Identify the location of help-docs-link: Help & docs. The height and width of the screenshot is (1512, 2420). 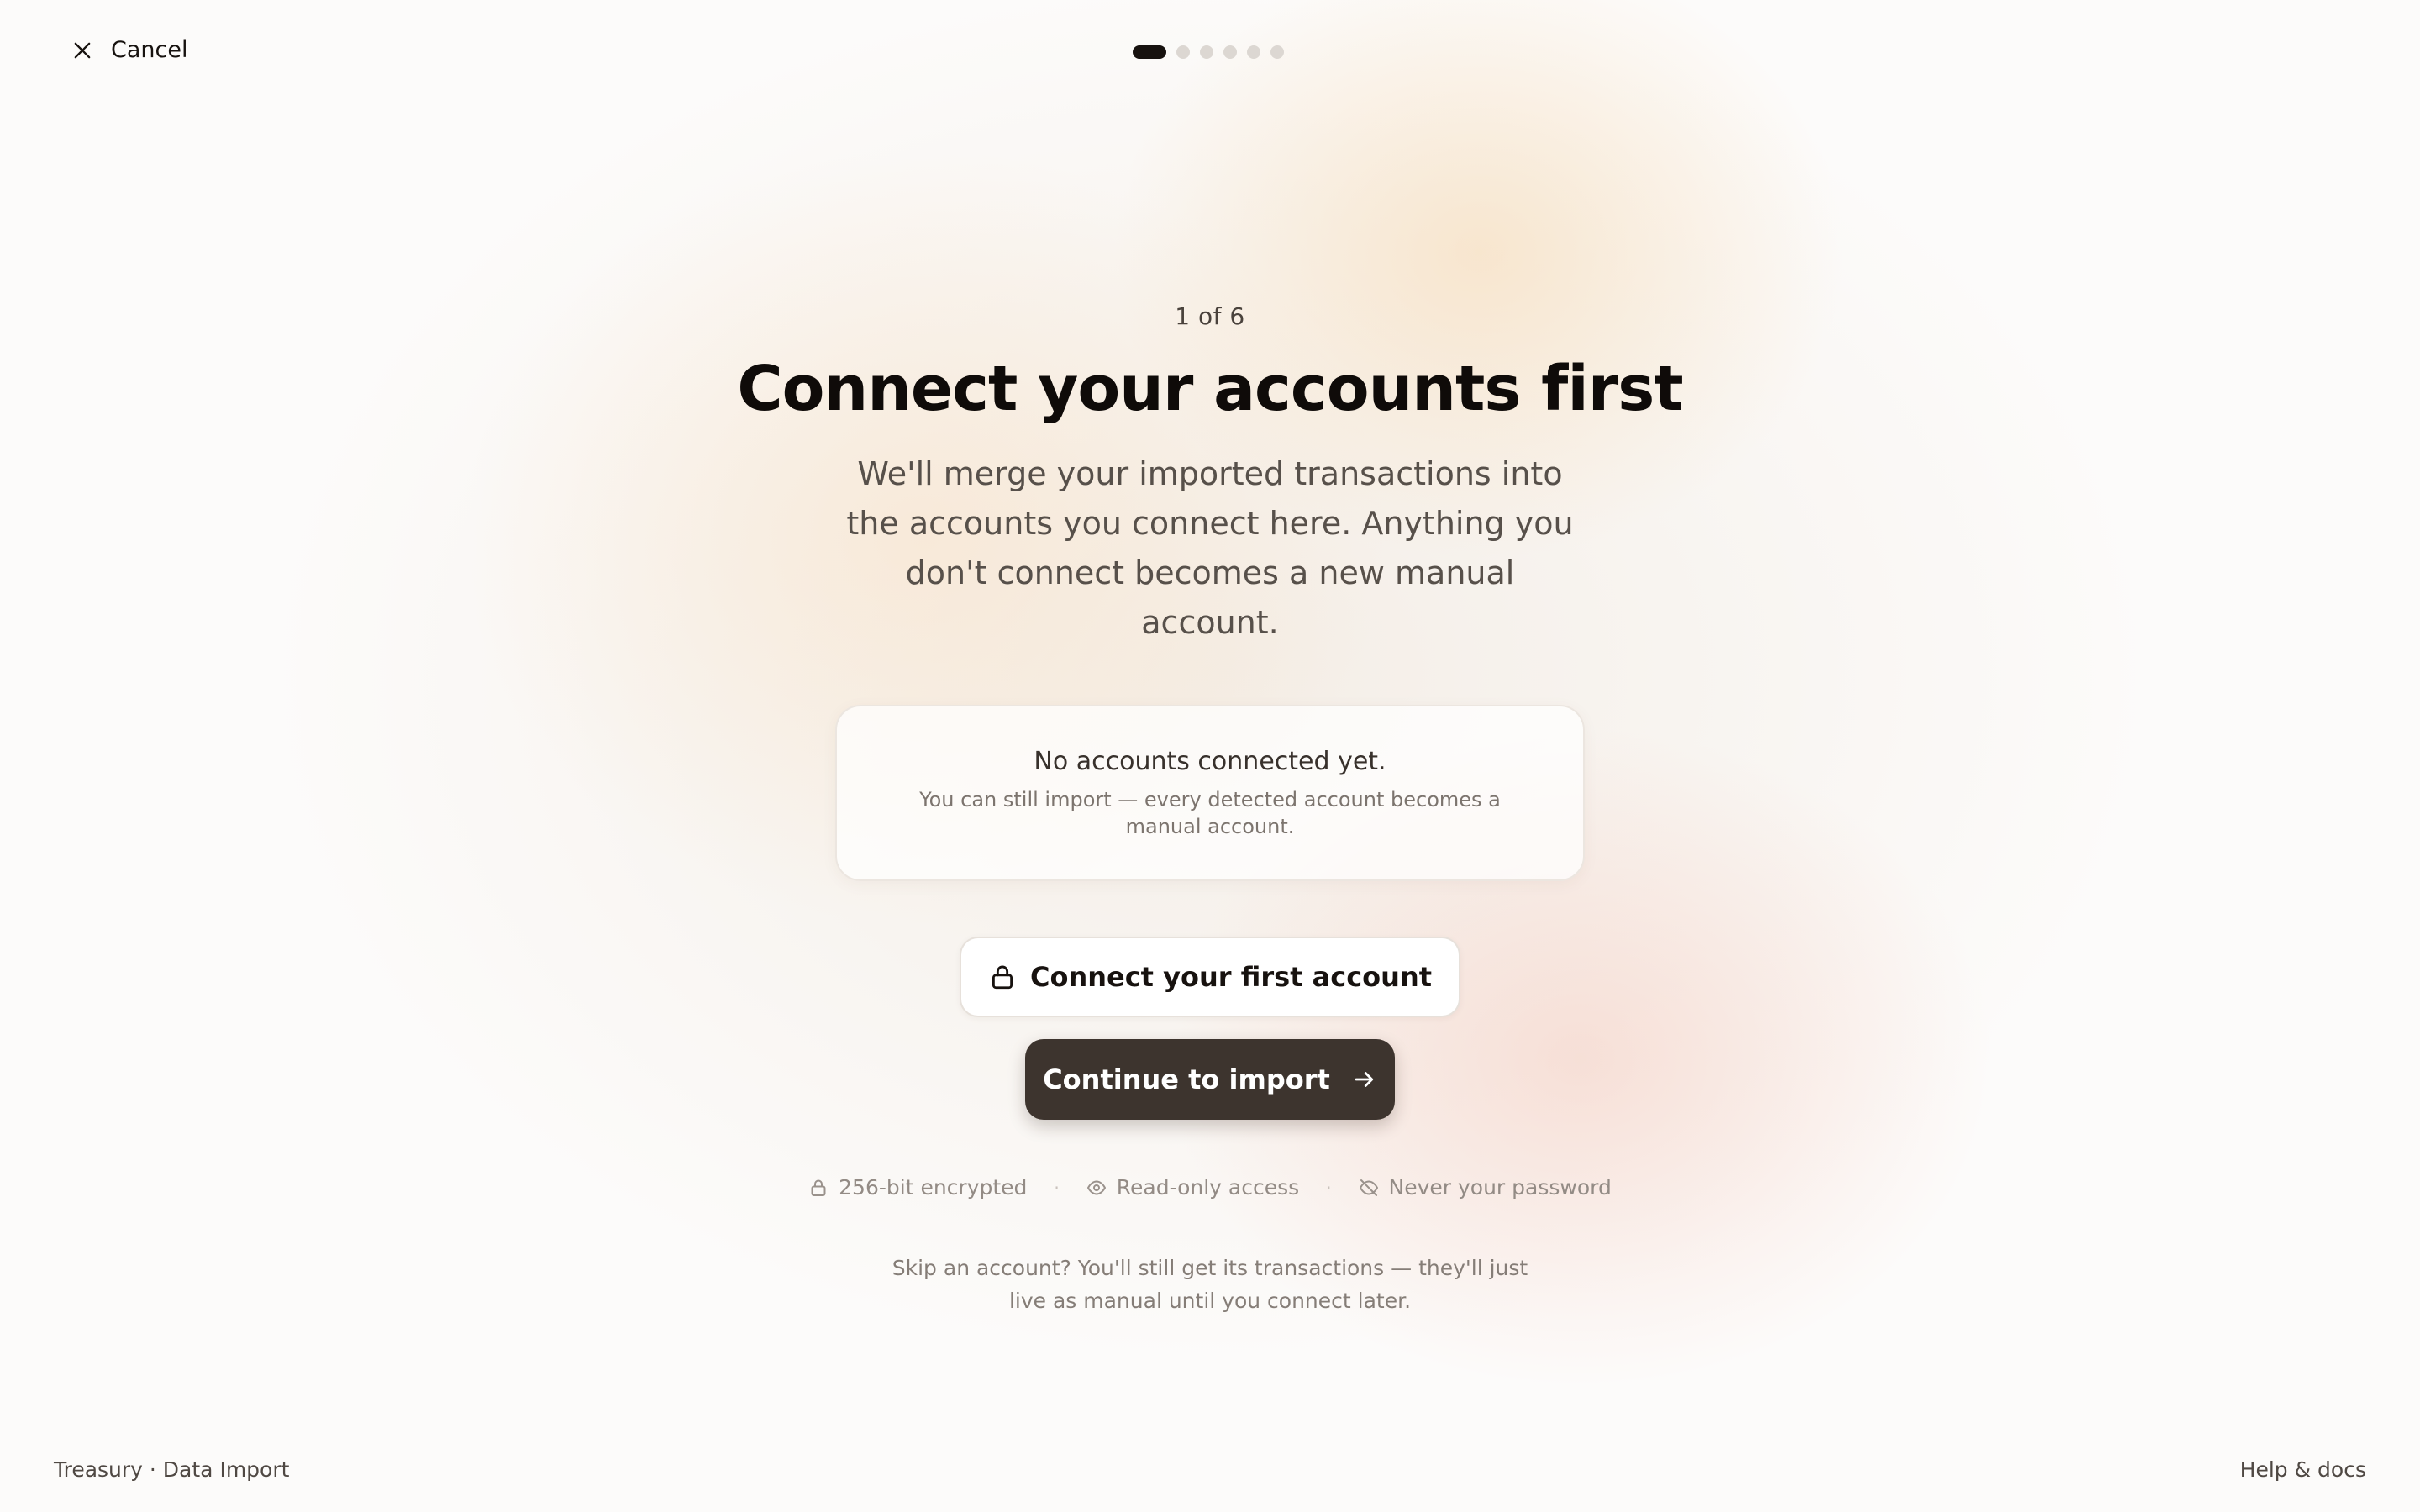
(2303, 1469).